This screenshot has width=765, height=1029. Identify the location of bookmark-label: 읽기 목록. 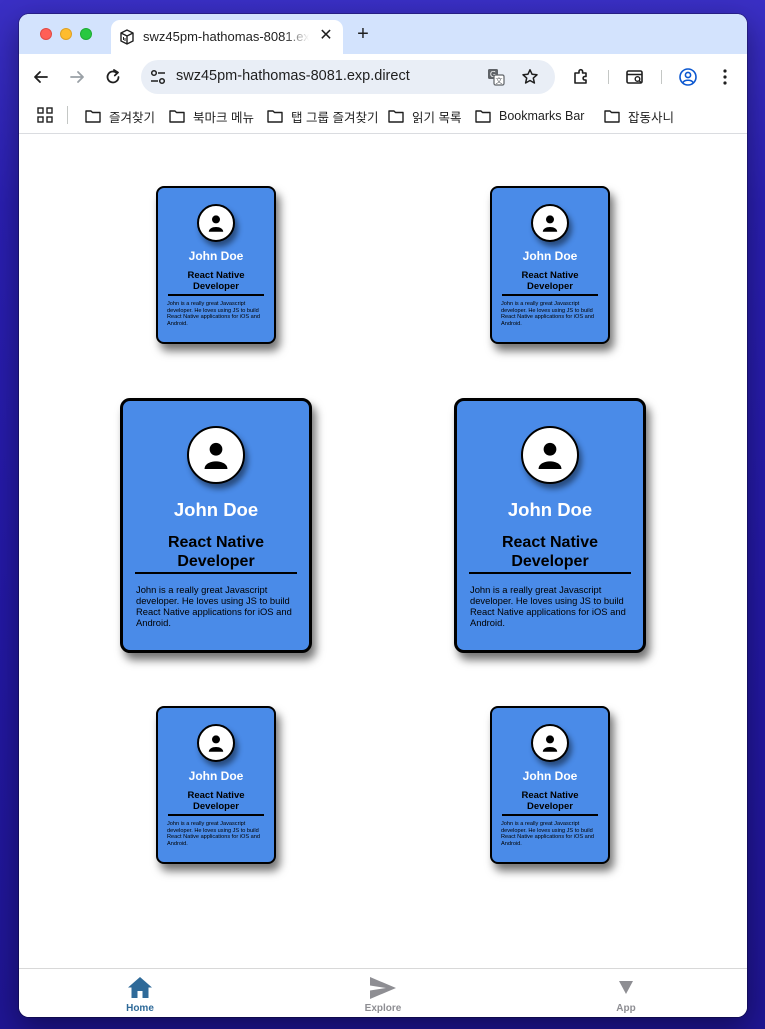
(437, 117).